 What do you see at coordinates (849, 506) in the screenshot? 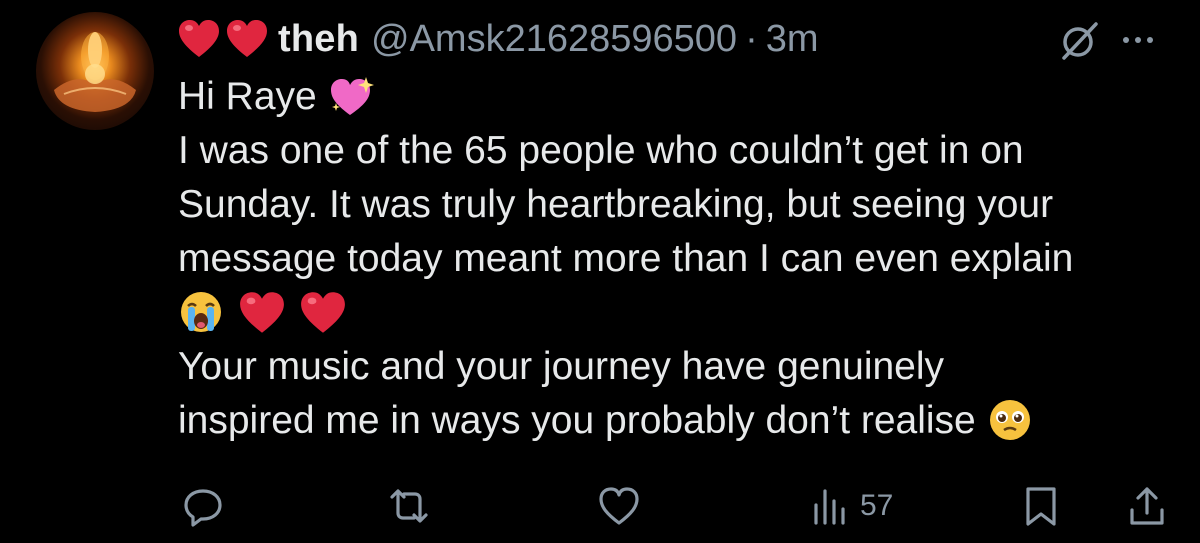
I see `views-button: 57` at bounding box center [849, 506].